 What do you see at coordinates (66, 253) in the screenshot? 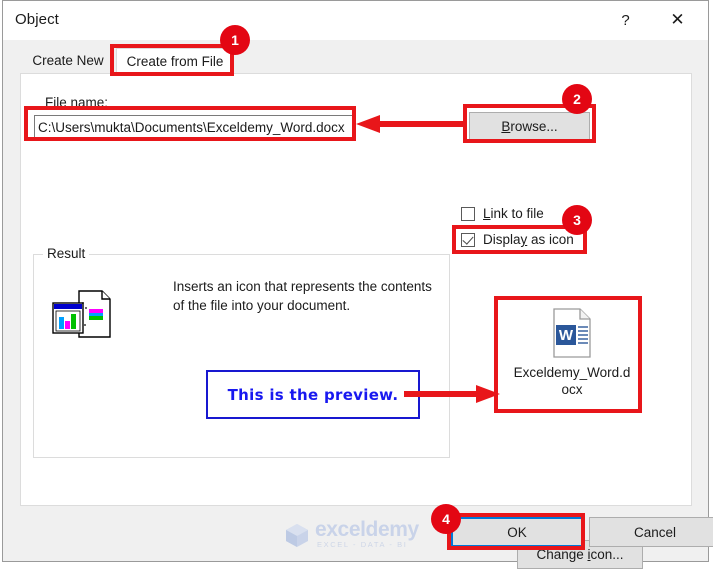
I see `result-group-label: Result` at bounding box center [66, 253].